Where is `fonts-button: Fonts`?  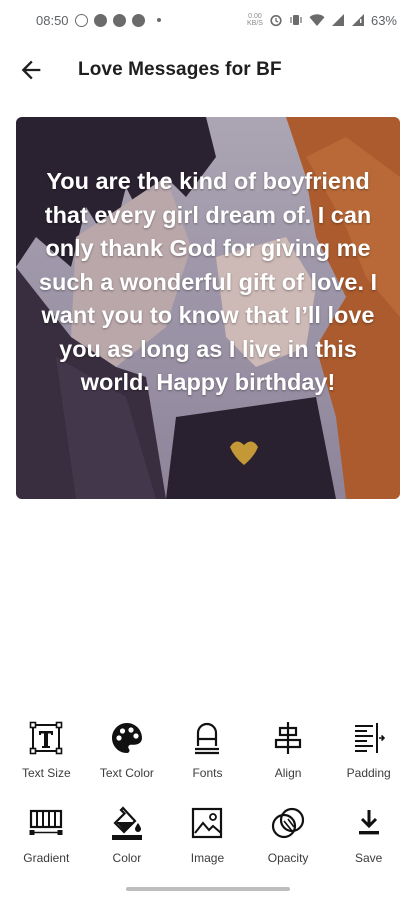 fonts-button: Fonts is located at coordinates (207, 754).